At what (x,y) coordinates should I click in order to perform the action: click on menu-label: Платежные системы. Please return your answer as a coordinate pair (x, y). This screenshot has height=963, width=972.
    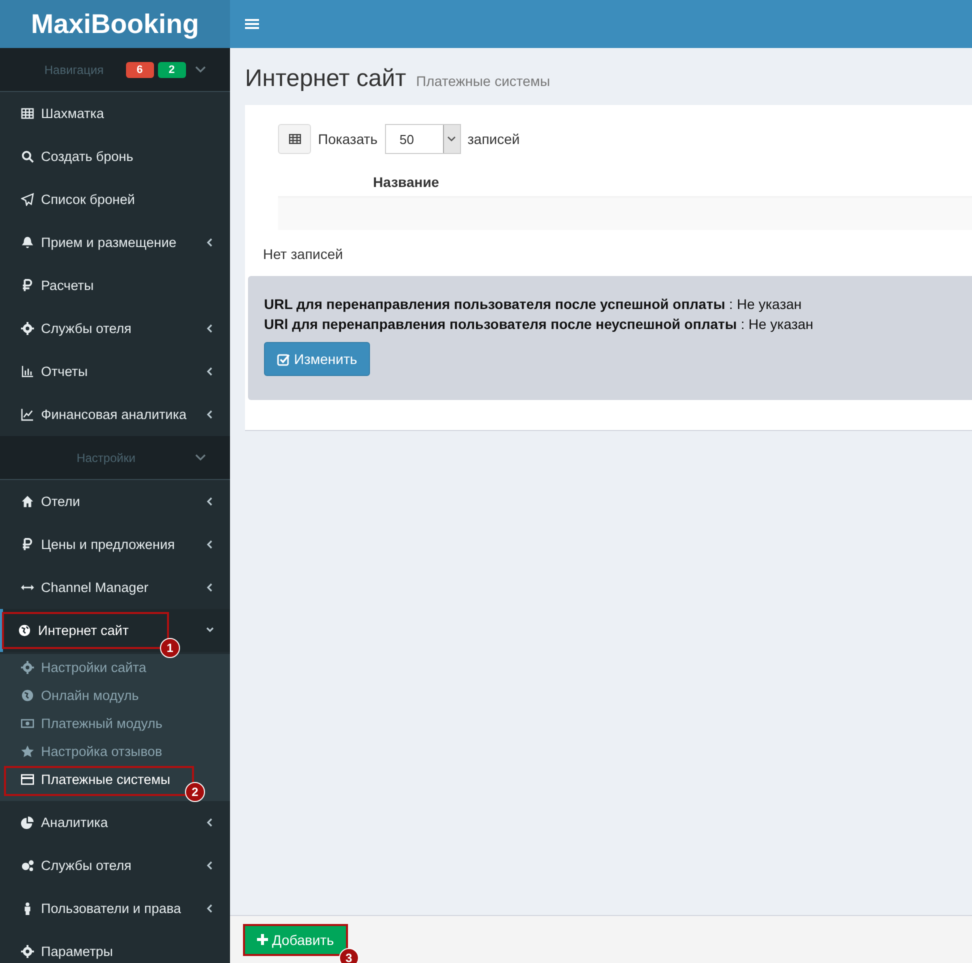
    Looking at the image, I should click on (105, 779).